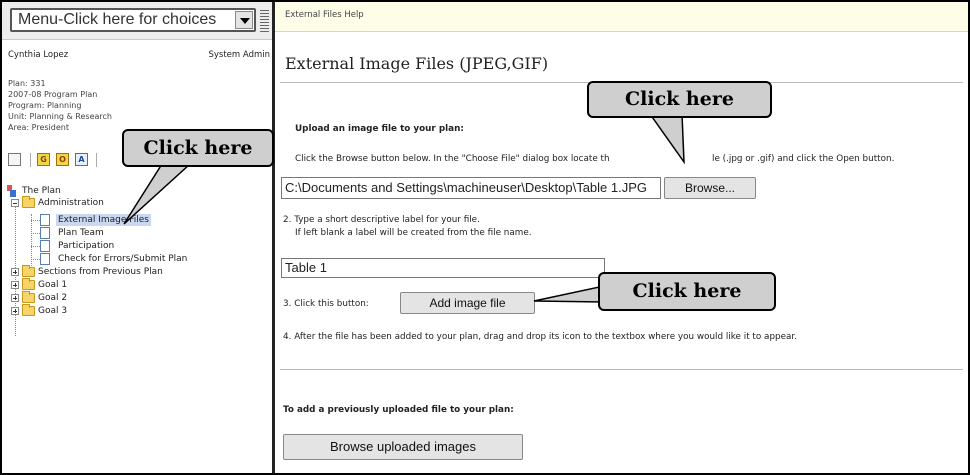  I want to click on window-icon, so click(14, 159).